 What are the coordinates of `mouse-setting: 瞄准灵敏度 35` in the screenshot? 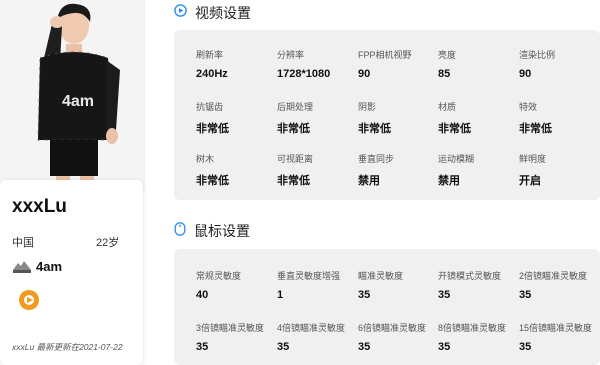 It's located at (398, 285).